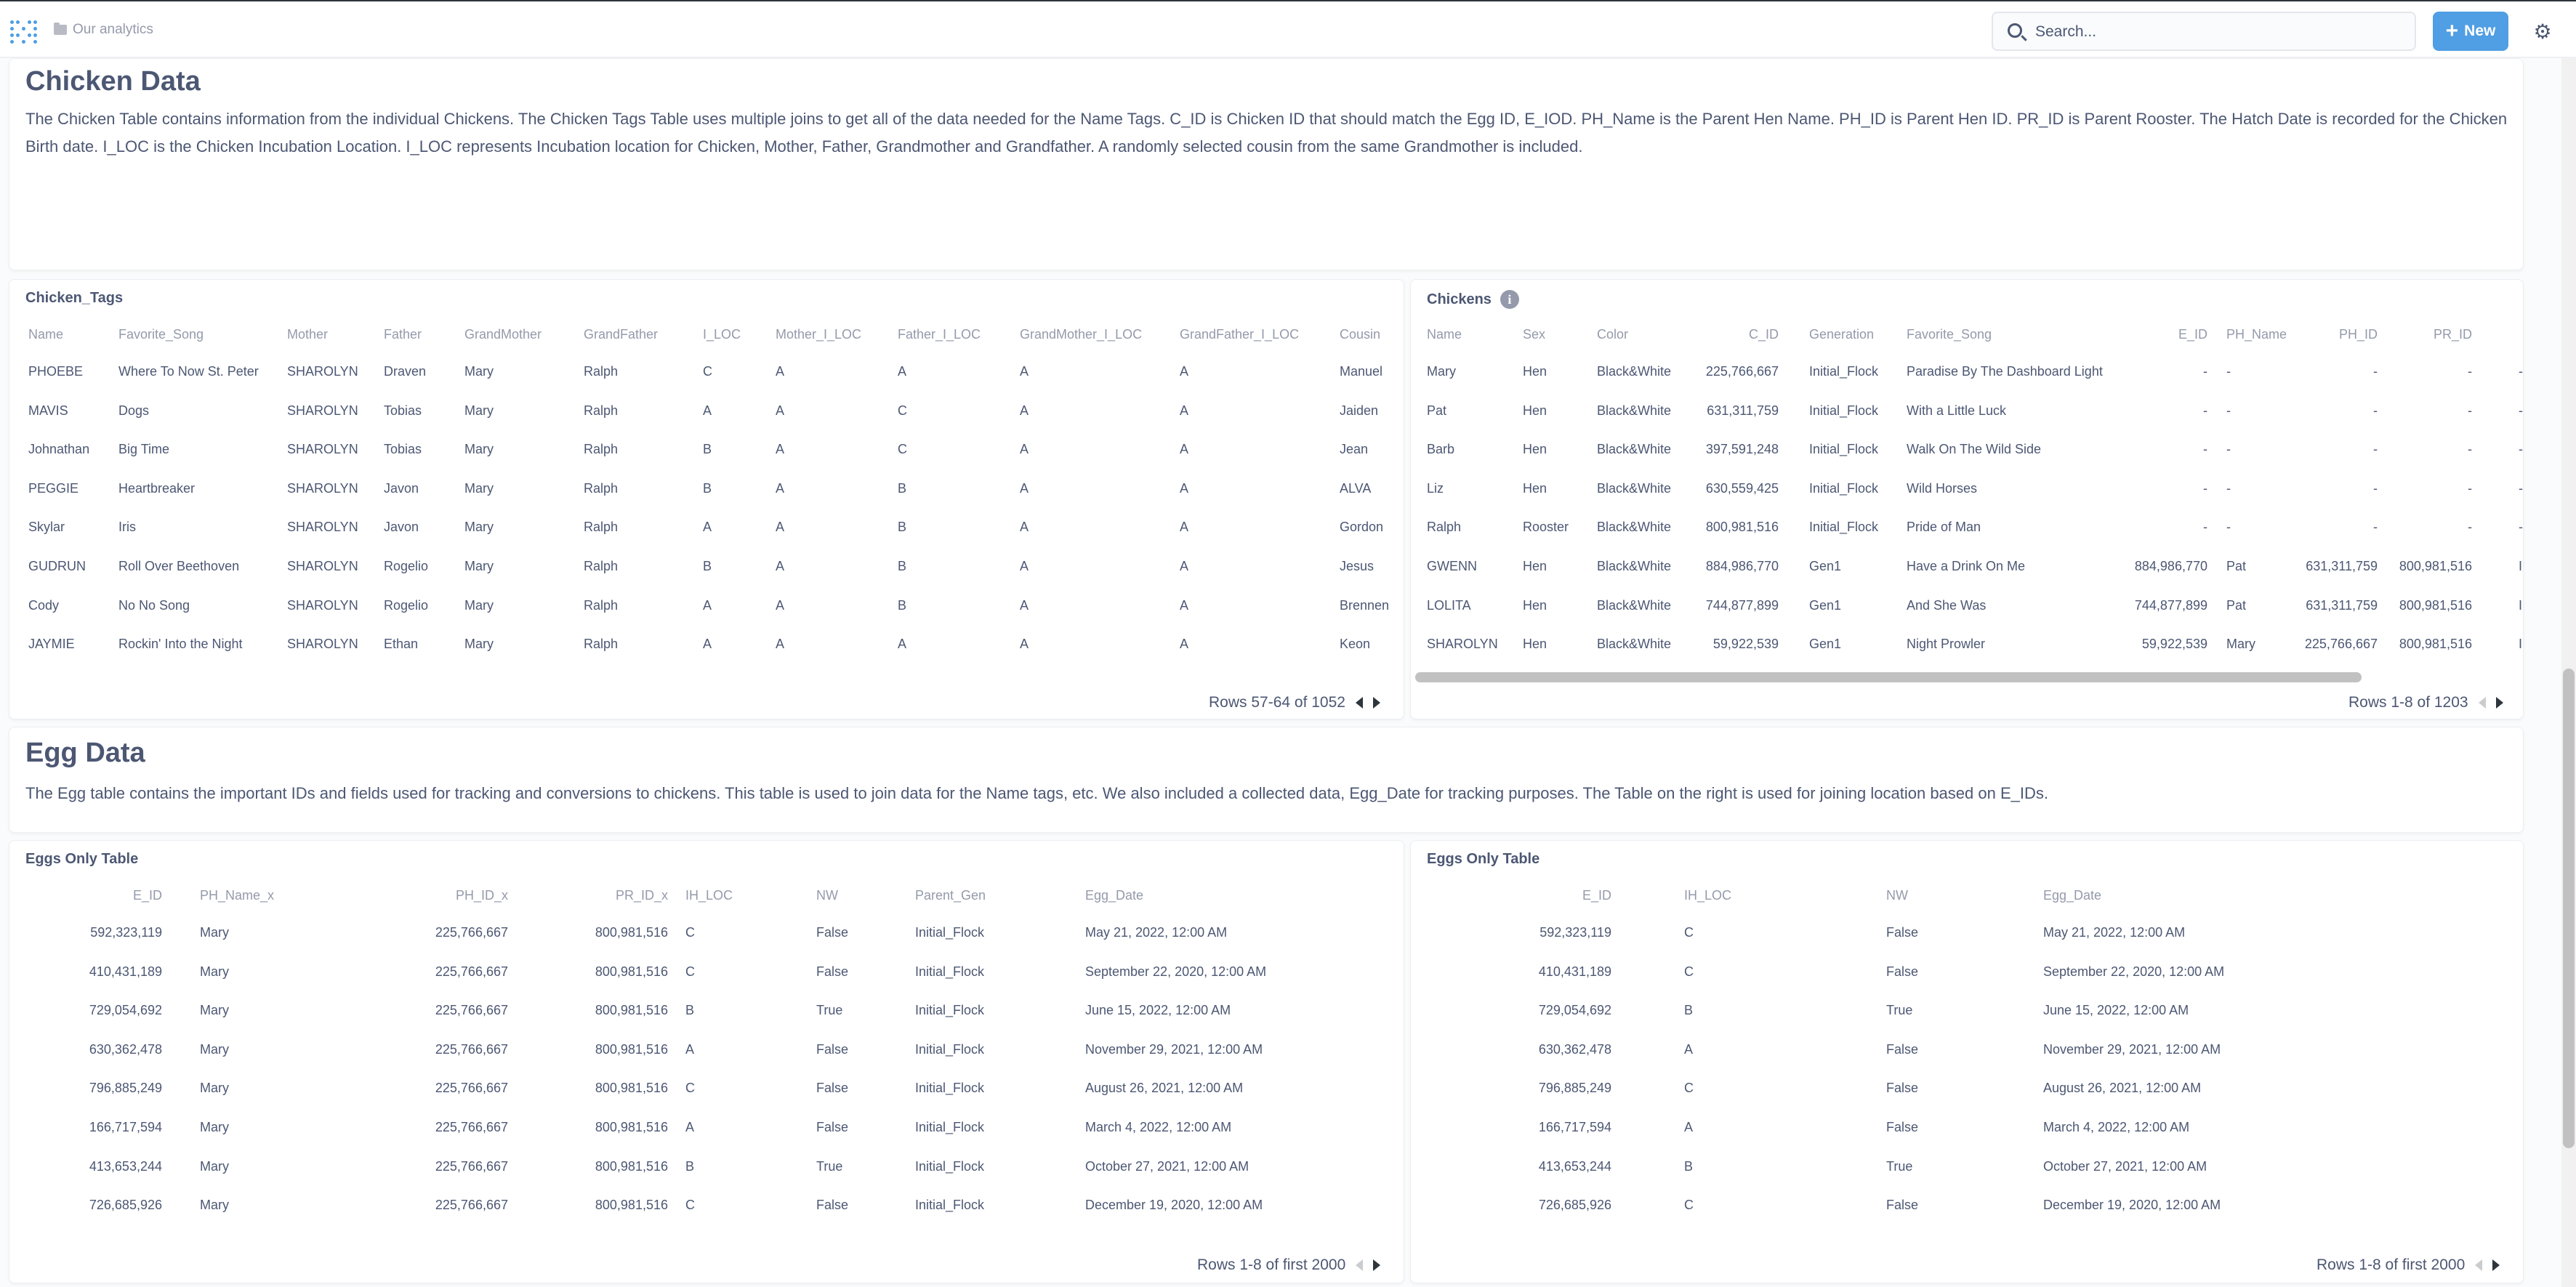  Describe the element at coordinates (1640, 644) in the screenshot. I see `table-cell: Black&White` at that location.